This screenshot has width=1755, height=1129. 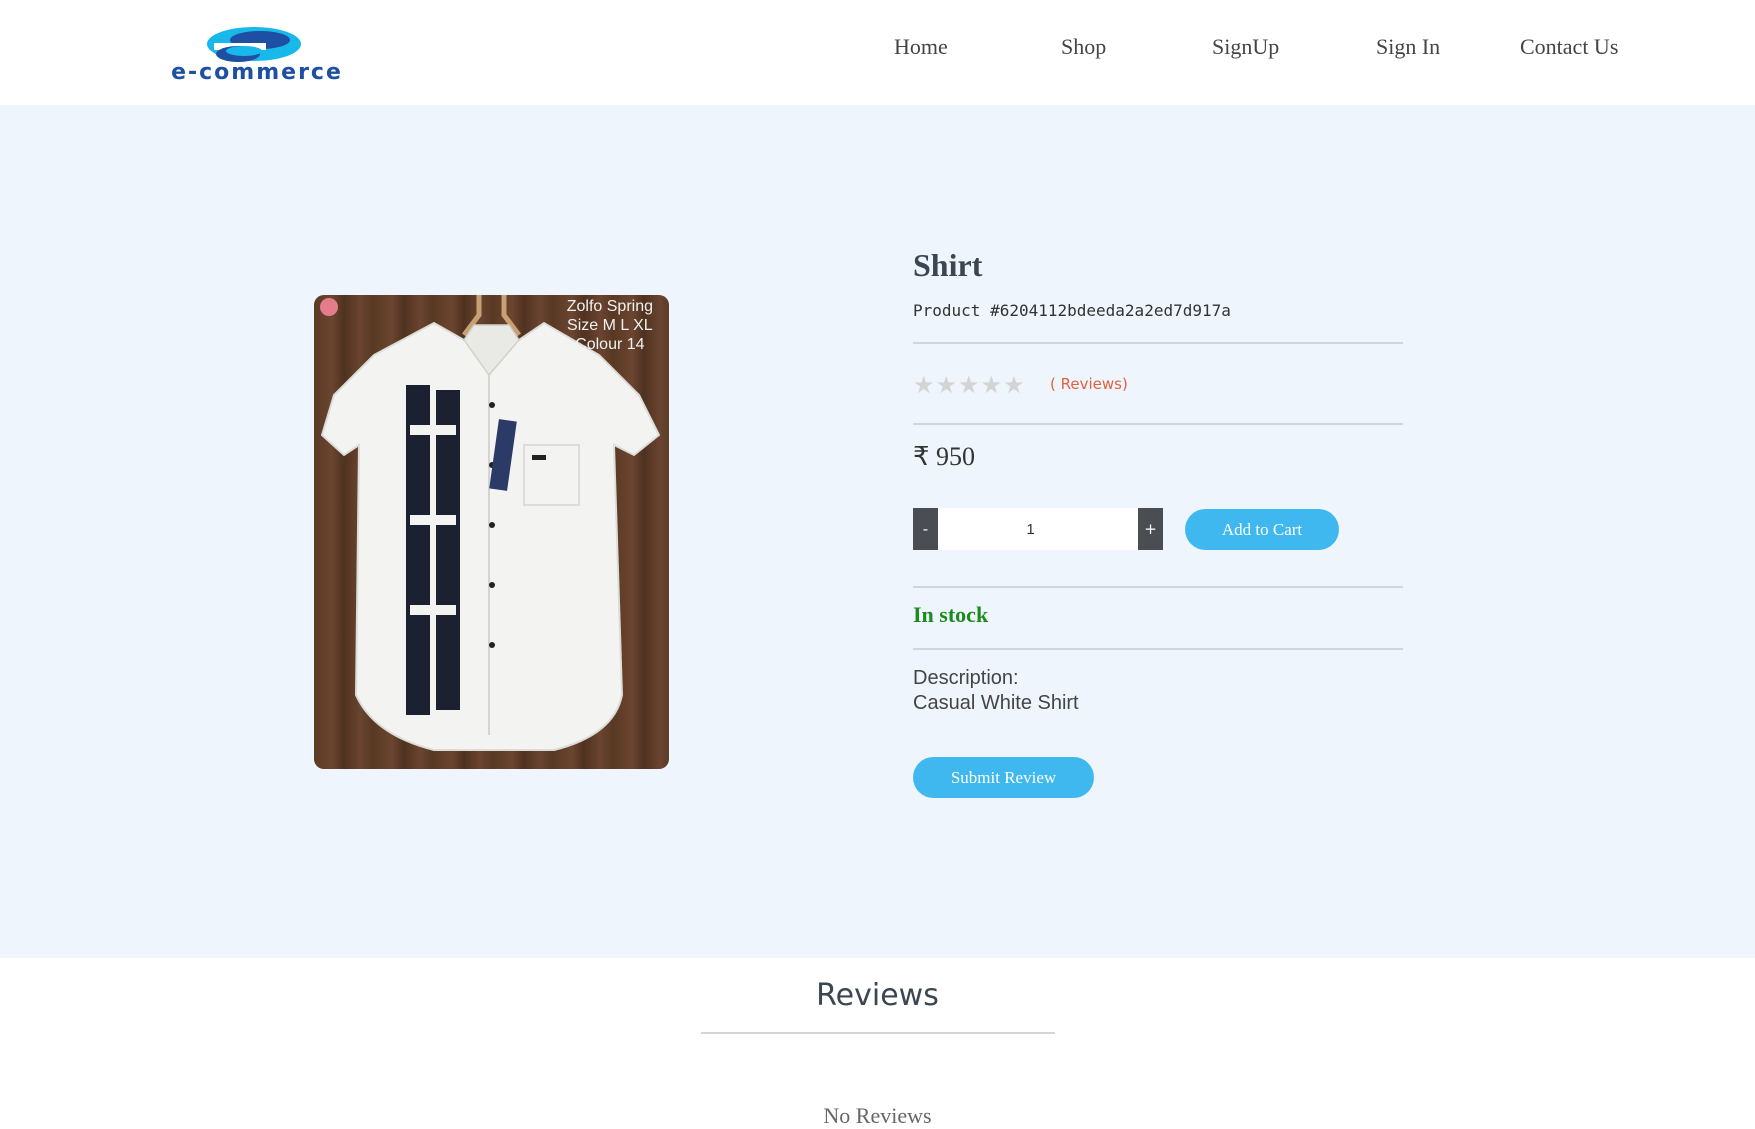 I want to click on nav-shop: Shop, so click(x=1083, y=47).